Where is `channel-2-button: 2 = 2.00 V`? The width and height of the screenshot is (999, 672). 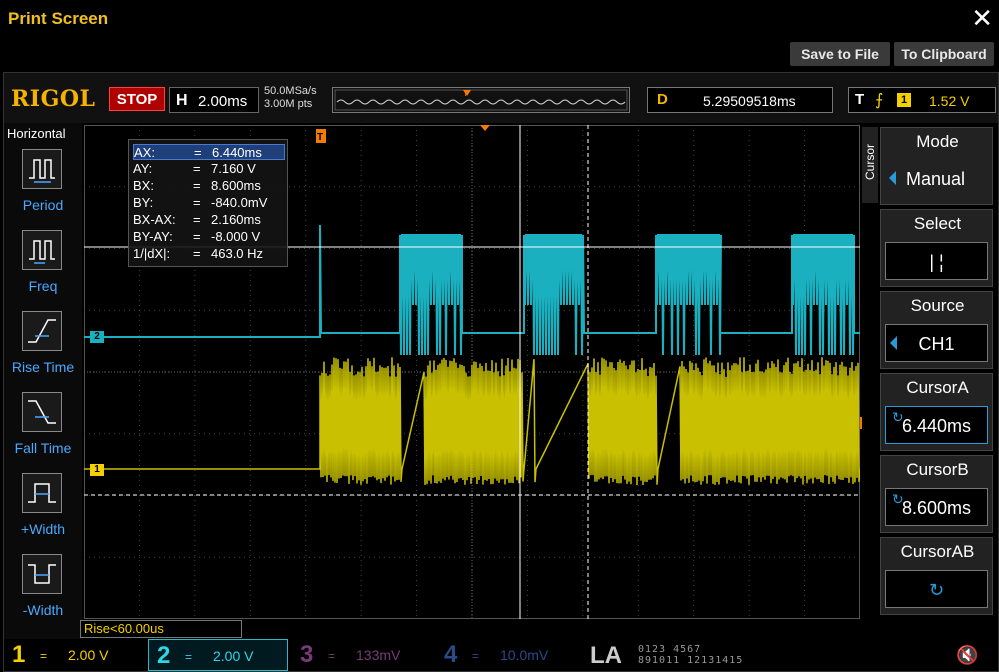 channel-2-button: 2 = 2.00 V is located at coordinates (218, 655).